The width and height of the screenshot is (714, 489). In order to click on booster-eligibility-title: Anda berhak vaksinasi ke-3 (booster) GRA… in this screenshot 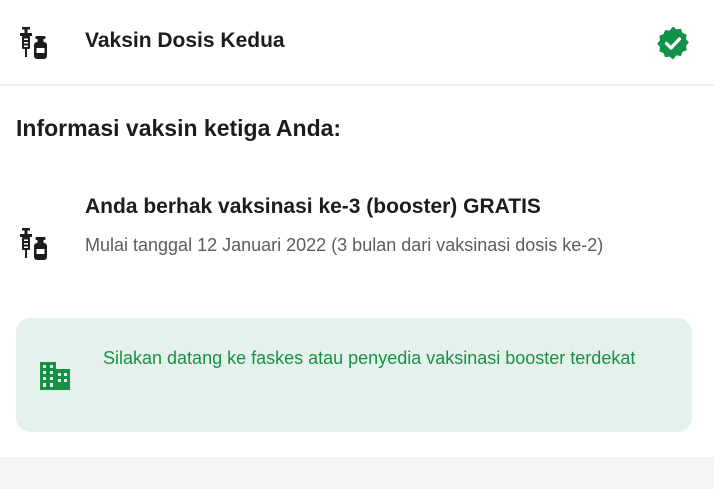, I will do `click(313, 206)`.